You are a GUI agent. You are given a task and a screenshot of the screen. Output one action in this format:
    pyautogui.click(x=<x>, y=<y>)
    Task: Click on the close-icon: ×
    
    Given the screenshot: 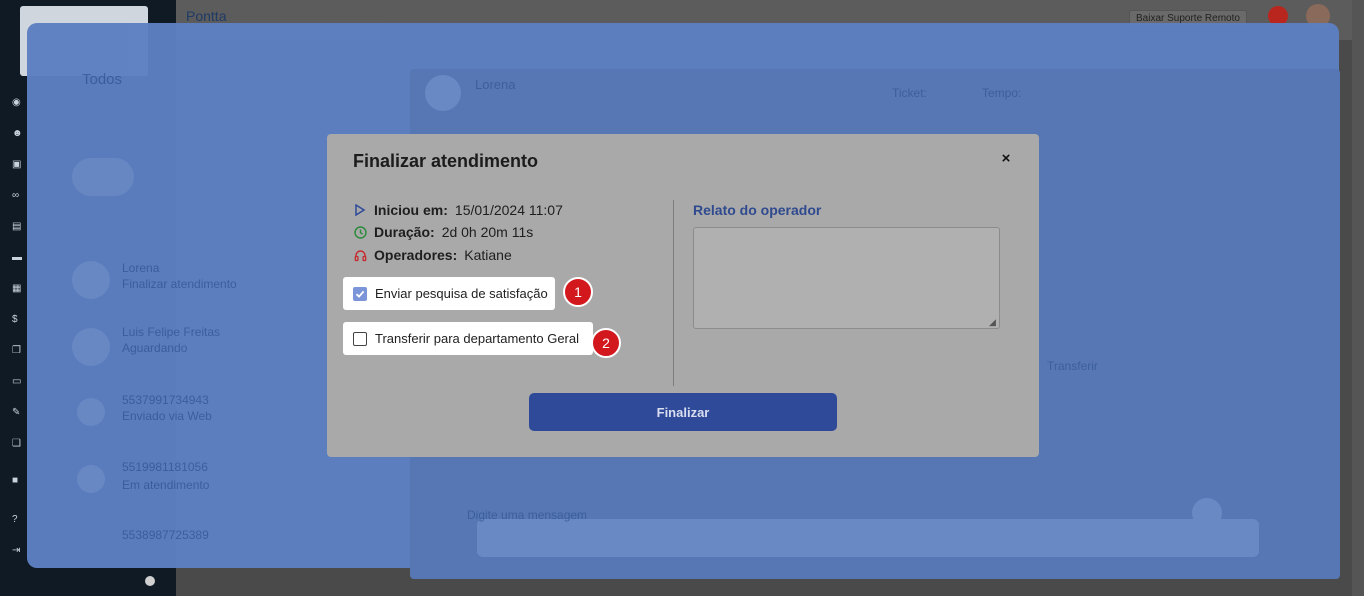 What is the action you would take?
    pyautogui.click(x=1006, y=159)
    